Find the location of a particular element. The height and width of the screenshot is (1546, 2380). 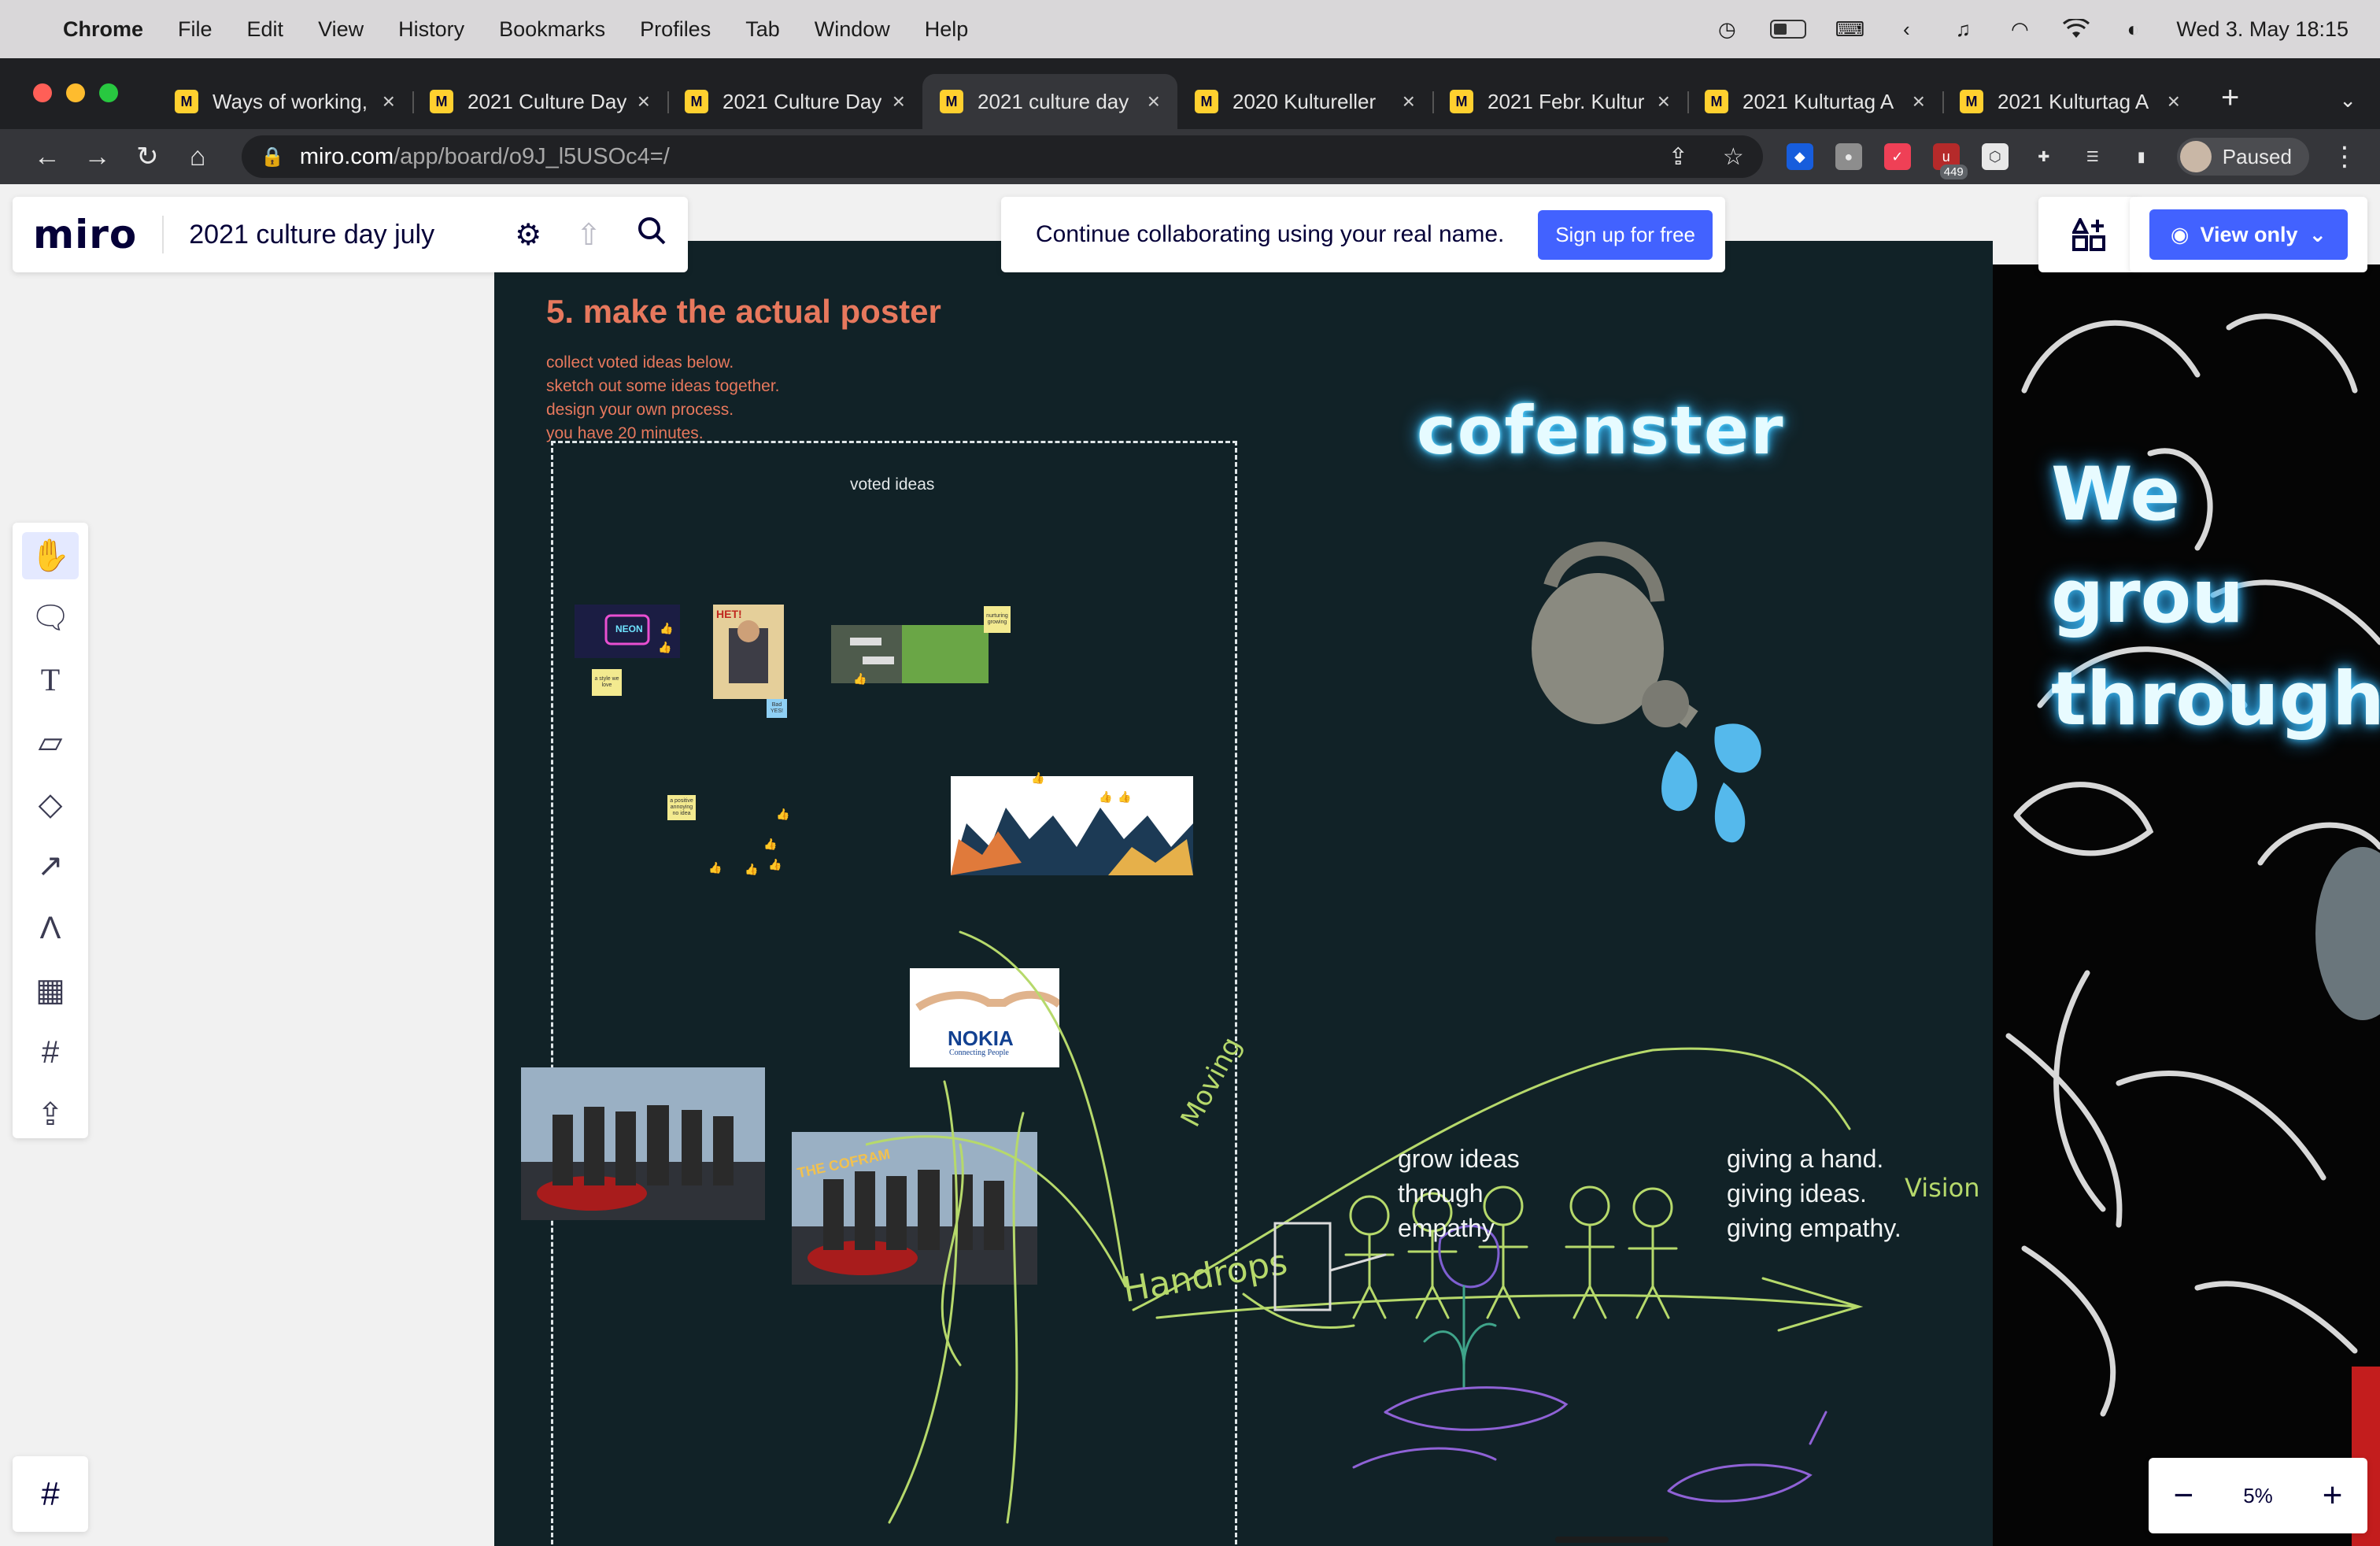

zoom-level: 5% is located at coordinates (2258, 1496).